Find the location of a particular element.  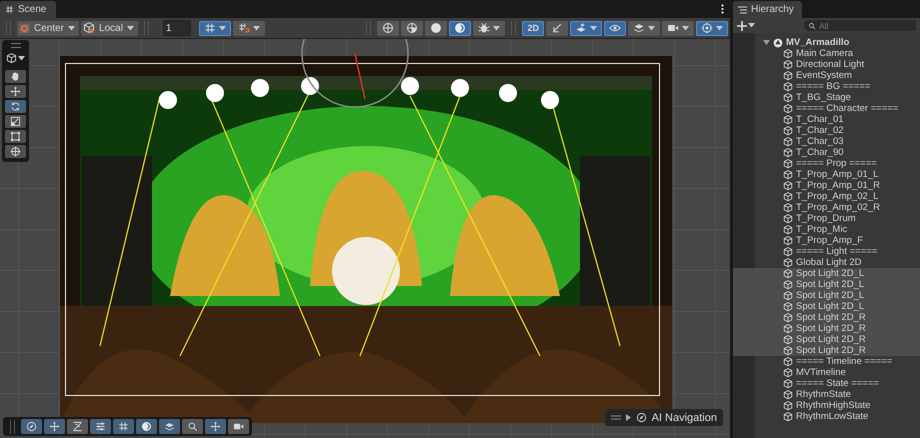

circle-icon is located at coordinates (436, 28).